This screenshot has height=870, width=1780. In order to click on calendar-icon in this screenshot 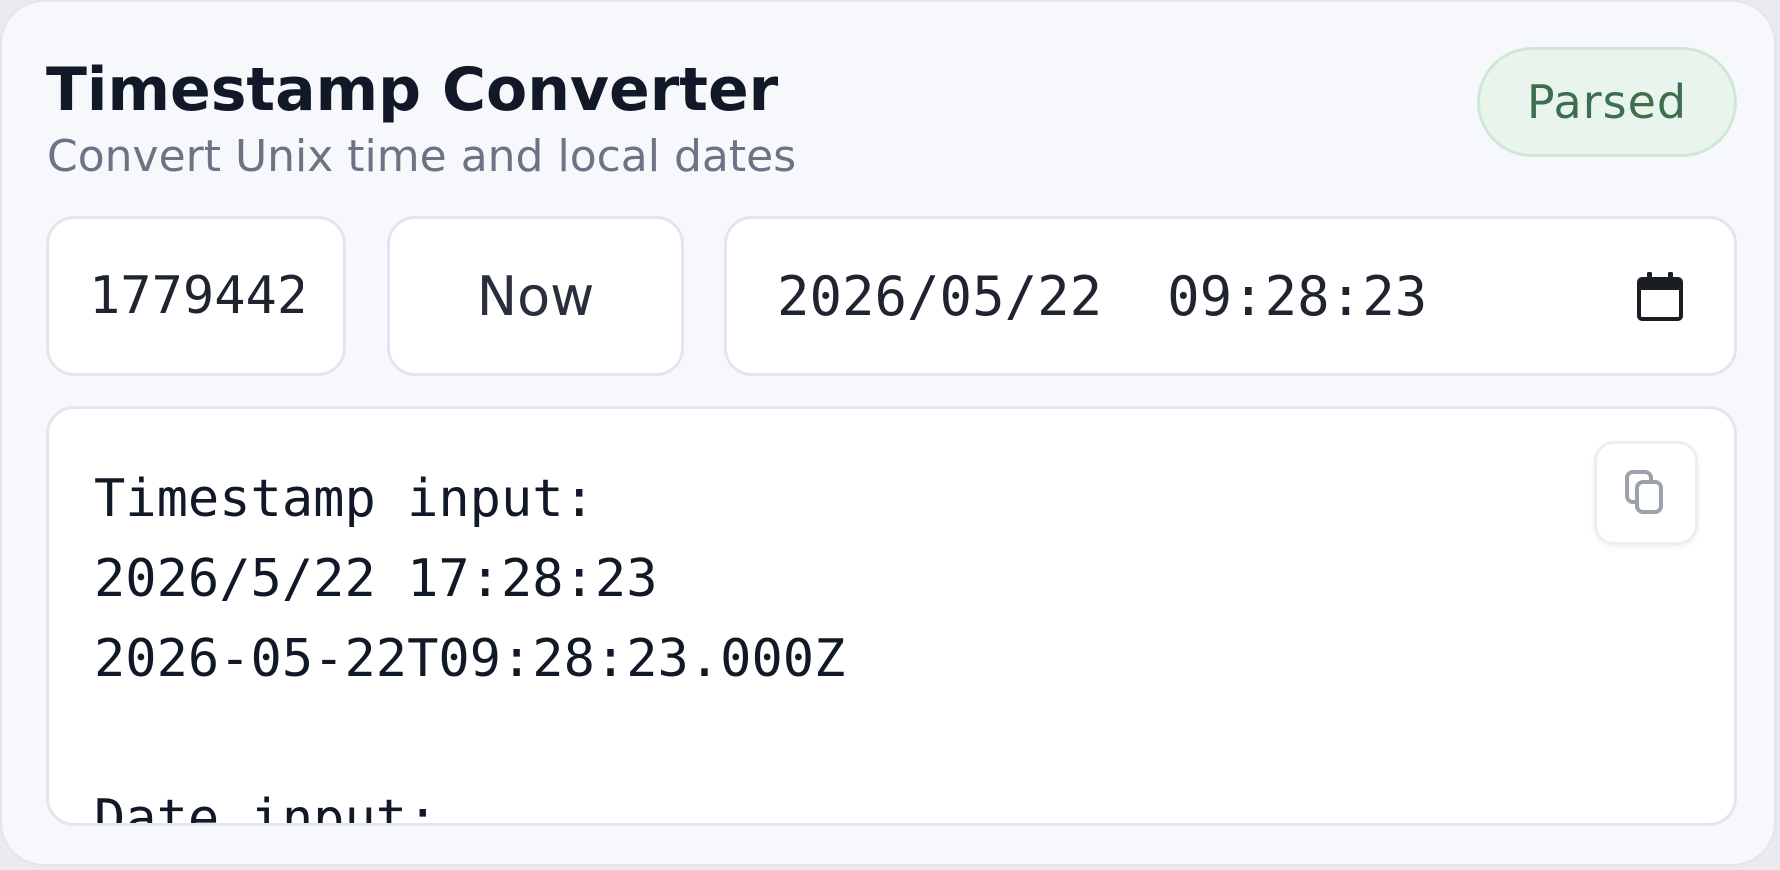, I will do `click(1660, 296)`.